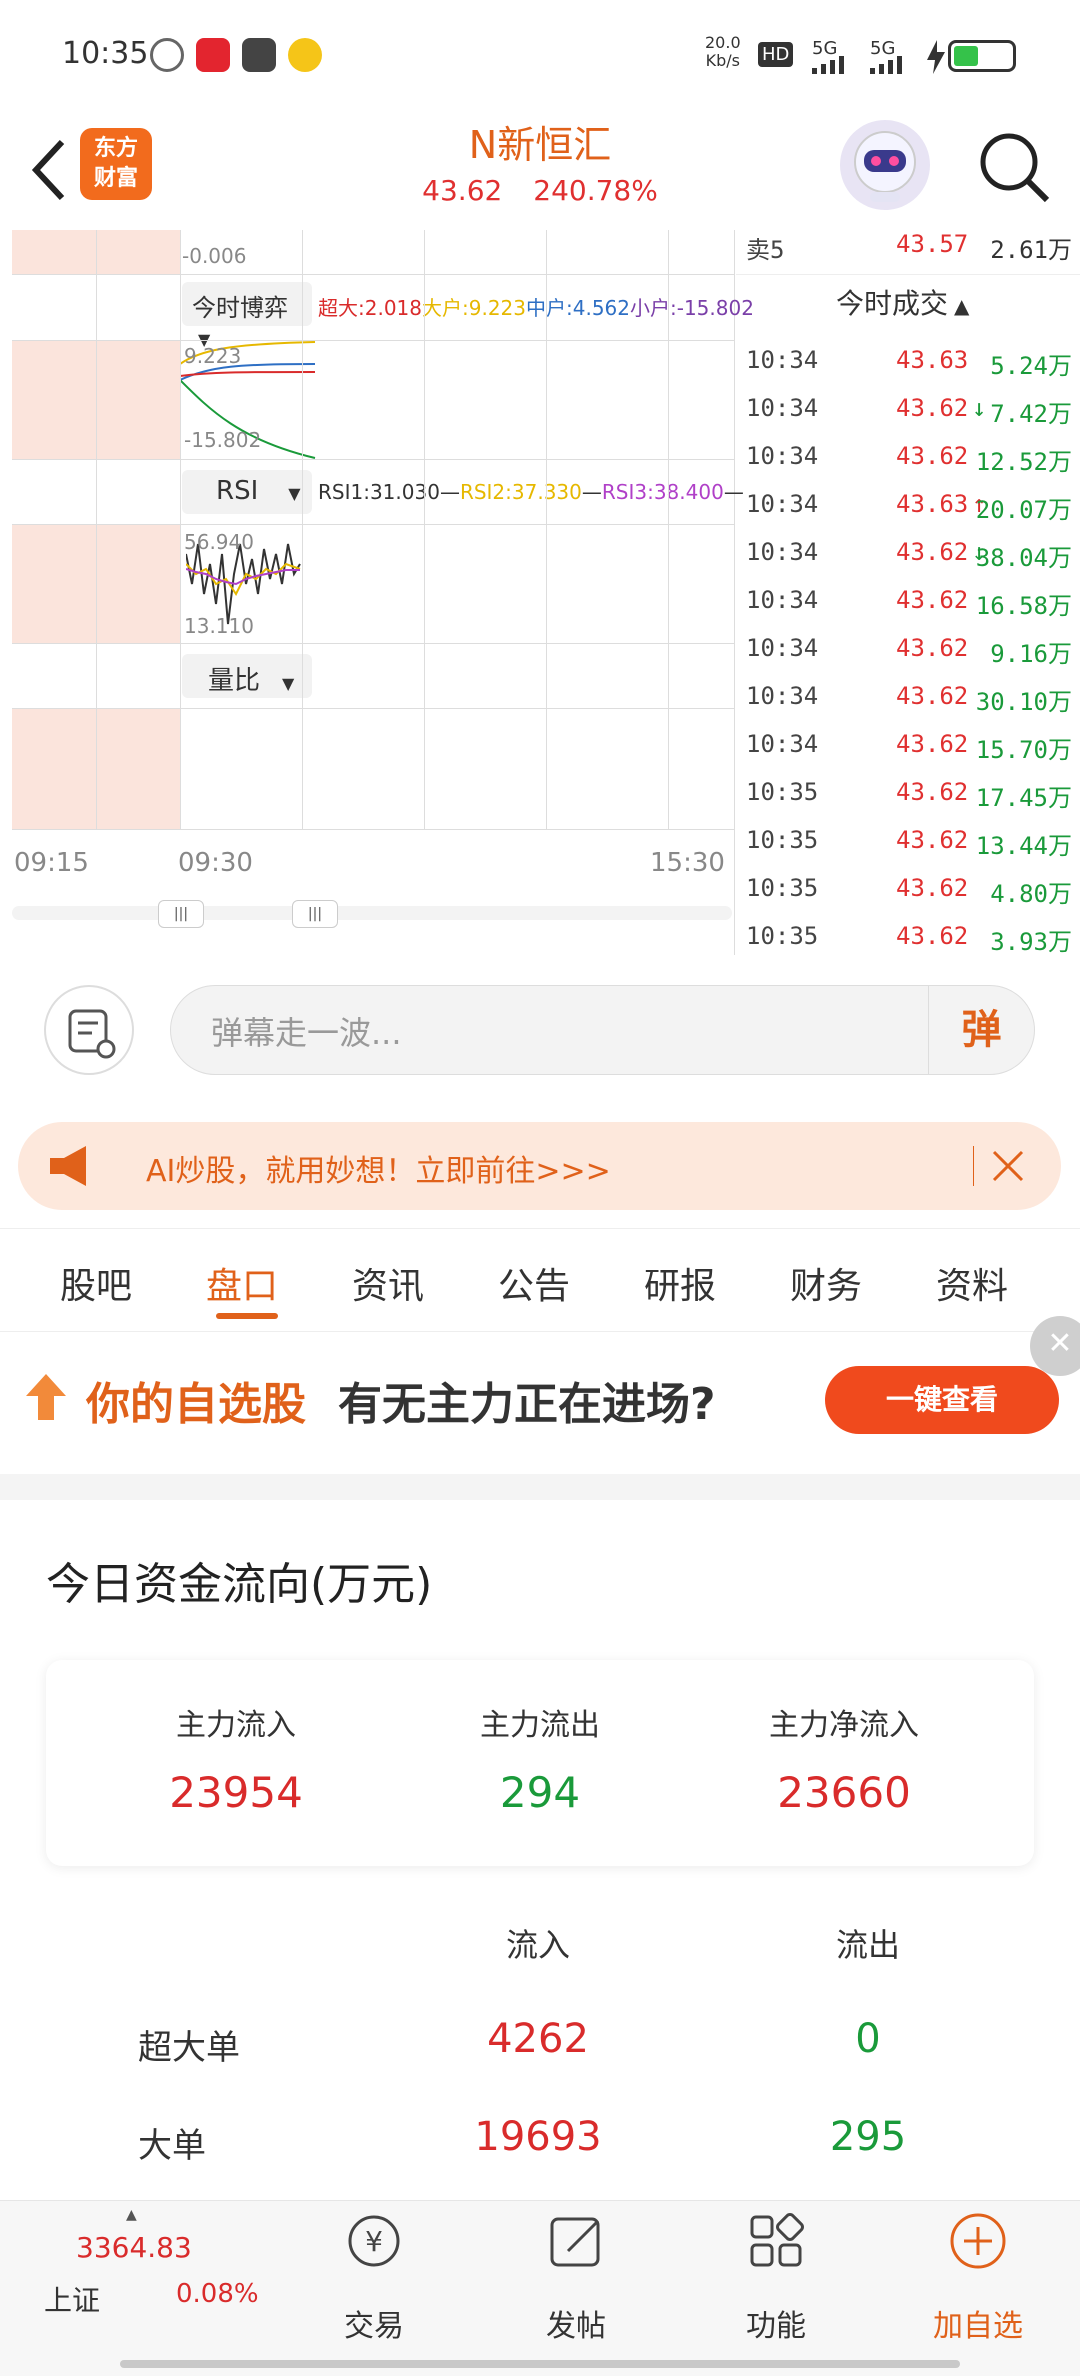 The width and height of the screenshot is (1080, 2376). I want to click on trade-row: 10:34 43.63 ↑ 20.07万, so click(913, 514).